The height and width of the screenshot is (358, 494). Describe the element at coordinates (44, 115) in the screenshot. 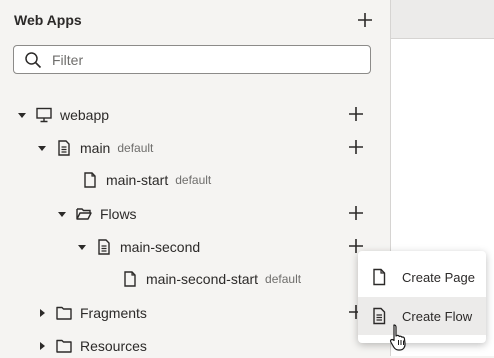

I see `monitor-icon` at that location.